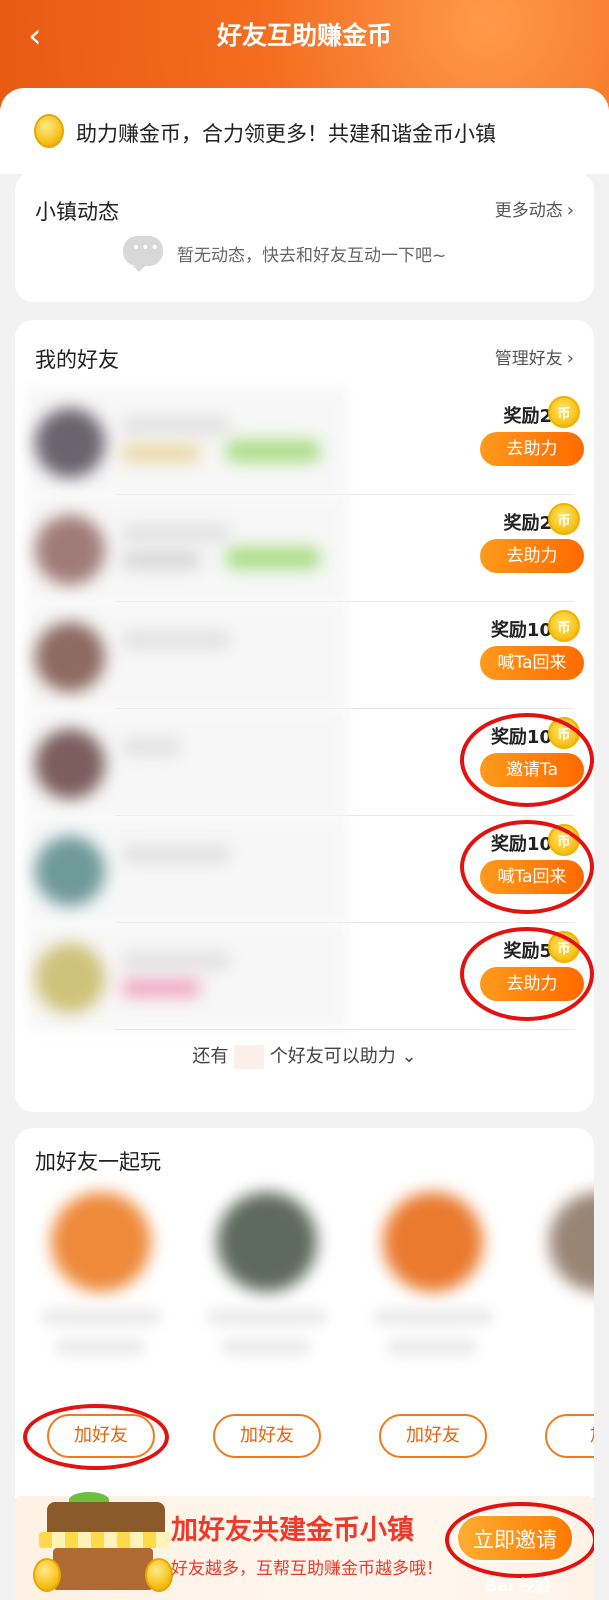  I want to click on banner-title: 加好友共建金币小镇, so click(292, 1530).